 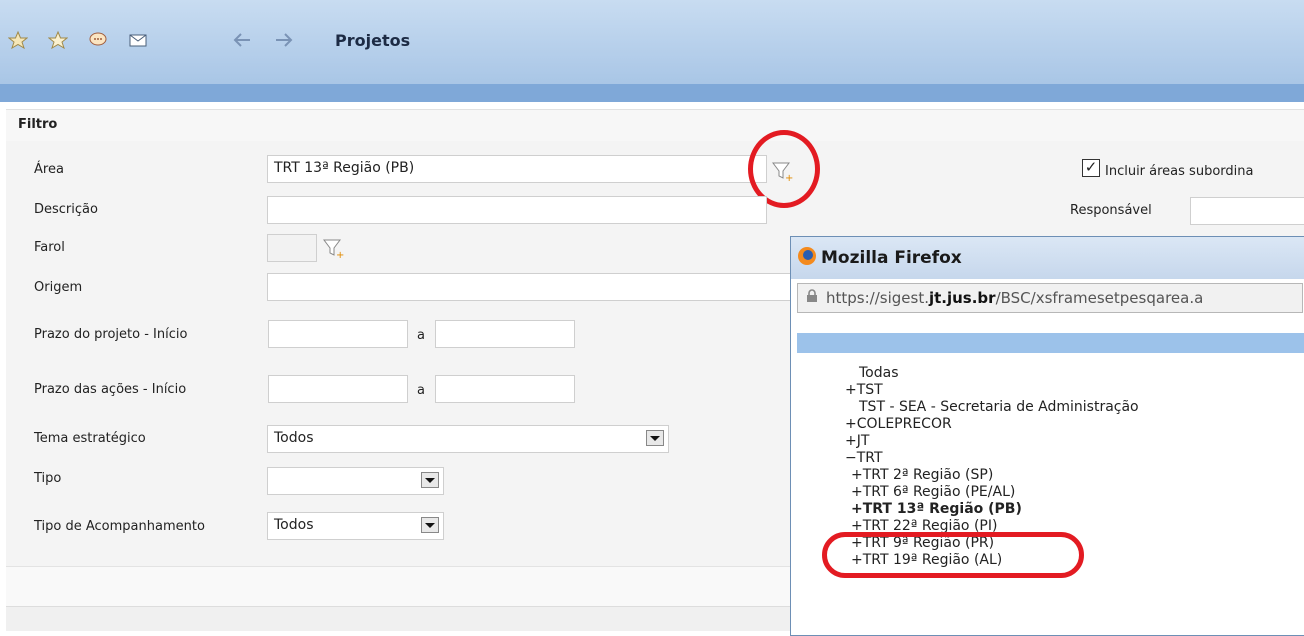 What do you see at coordinates (284, 40) in the screenshot?
I see `forward-arrow-icon` at bounding box center [284, 40].